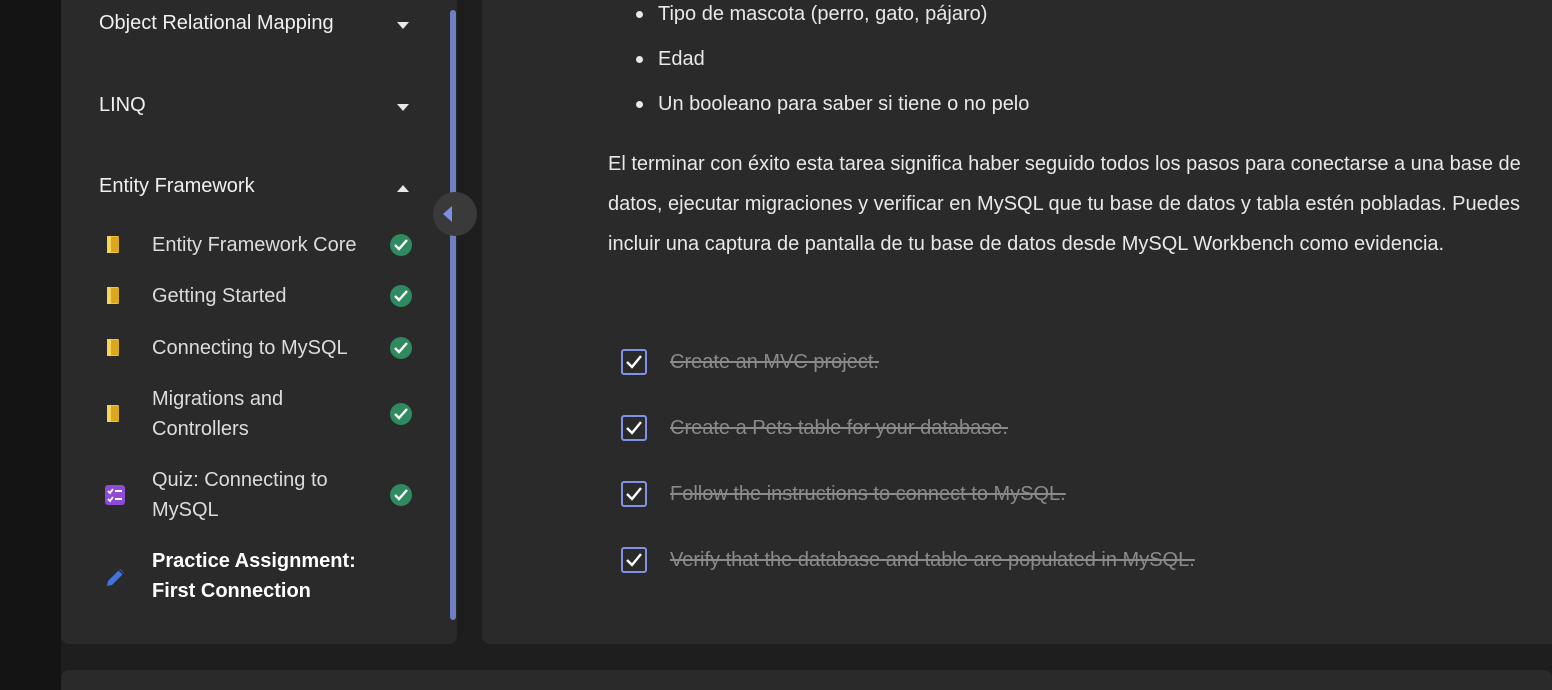 The height and width of the screenshot is (690, 1552). Describe the element at coordinates (774, 362) in the screenshot. I see `task-label: Create an MVC project.` at that location.